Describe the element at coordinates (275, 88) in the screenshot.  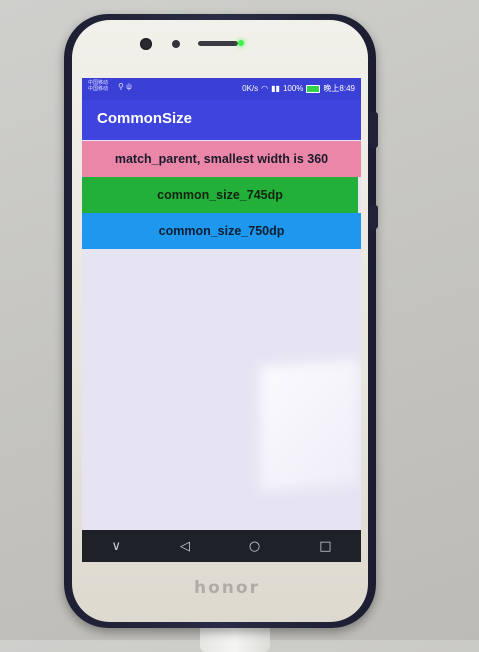
I see `signal-icon: ▮▮` at that location.